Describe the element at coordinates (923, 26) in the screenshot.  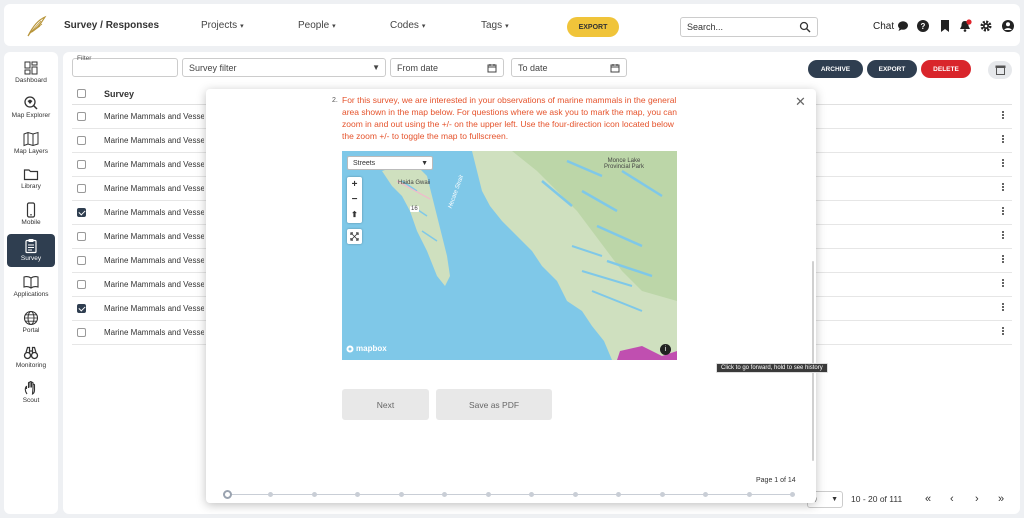
I see `help-icon: ?` at that location.